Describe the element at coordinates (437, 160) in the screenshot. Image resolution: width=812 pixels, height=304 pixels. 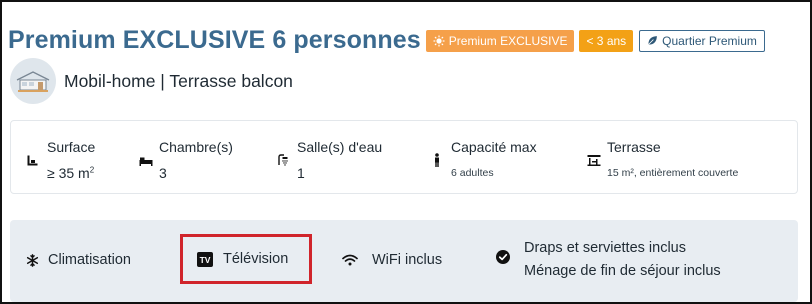
I see `person-icon` at that location.